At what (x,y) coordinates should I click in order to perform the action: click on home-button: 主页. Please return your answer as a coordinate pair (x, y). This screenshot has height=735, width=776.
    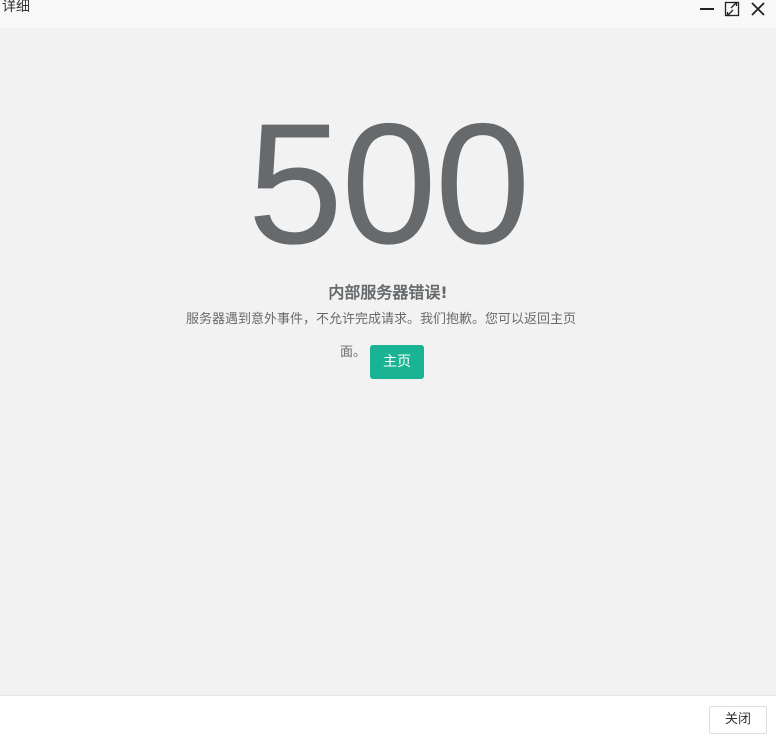
    Looking at the image, I should click on (397, 362).